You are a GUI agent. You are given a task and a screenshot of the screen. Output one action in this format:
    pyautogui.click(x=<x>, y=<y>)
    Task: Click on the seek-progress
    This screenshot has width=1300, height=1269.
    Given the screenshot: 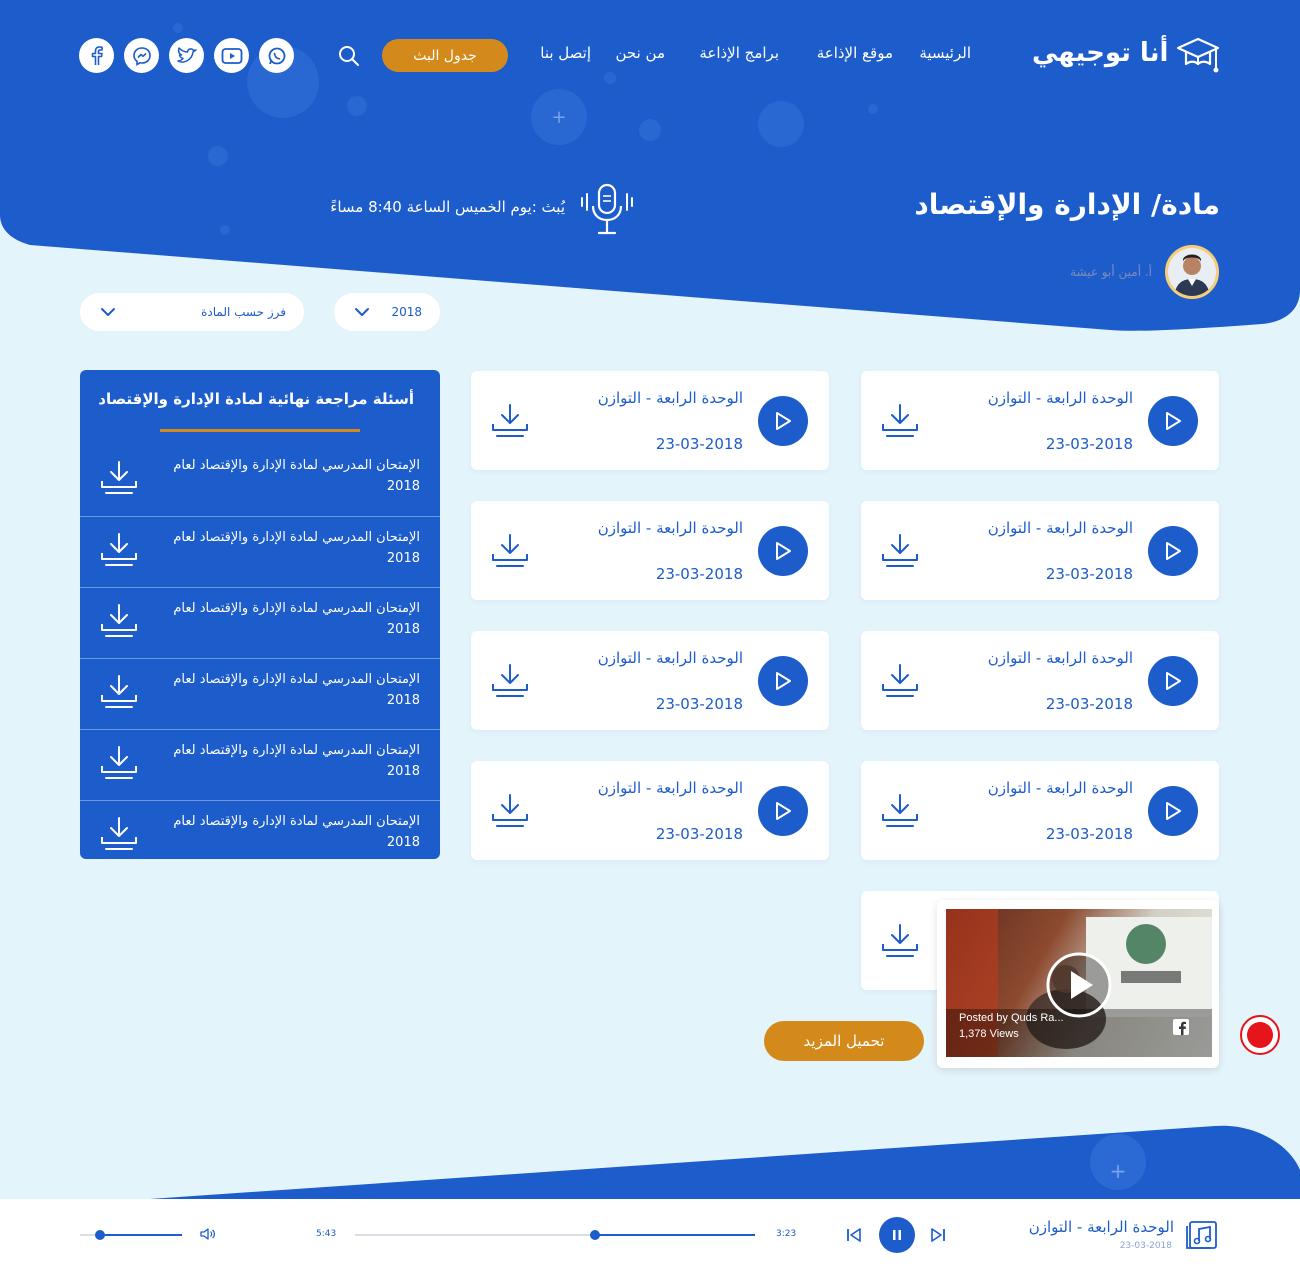 What is the action you would take?
    pyautogui.click(x=675, y=1235)
    